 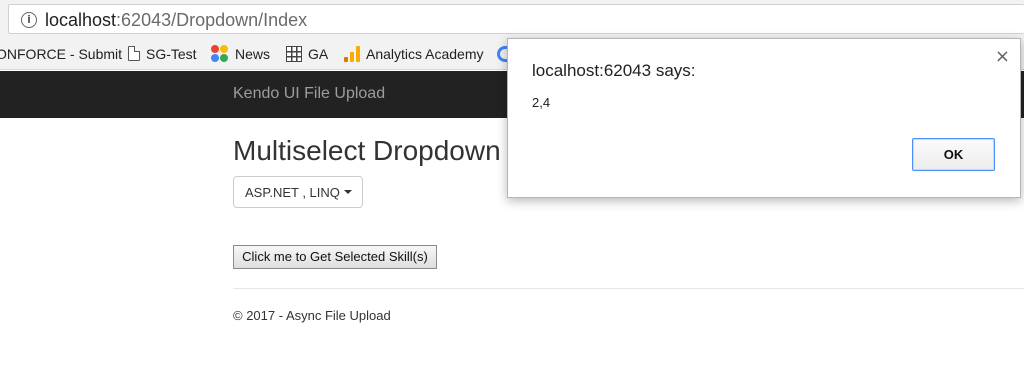 What do you see at coordinates (29, 20) in the screenshot?
I see `info-icon: i` at bounding box center [29, 20].